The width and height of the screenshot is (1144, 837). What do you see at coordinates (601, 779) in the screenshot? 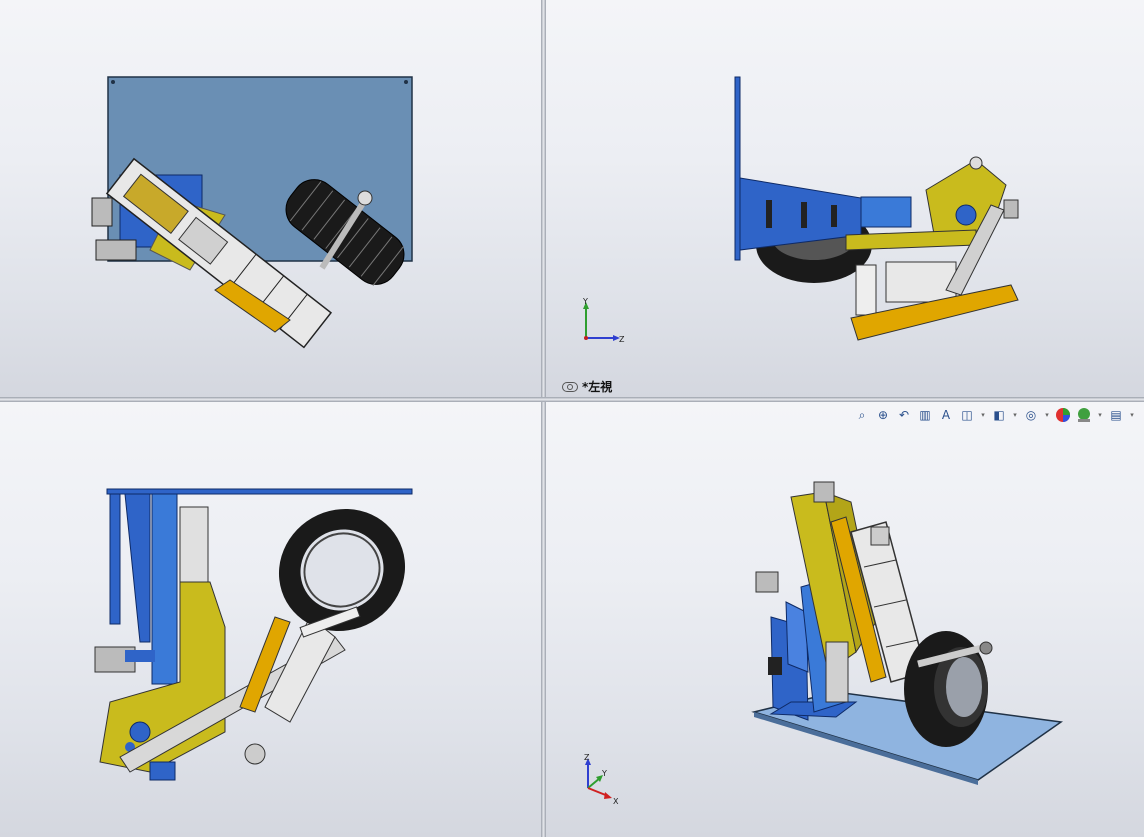
I see `coordinate-triad: Z Y X` at bounding box center [601, 779].